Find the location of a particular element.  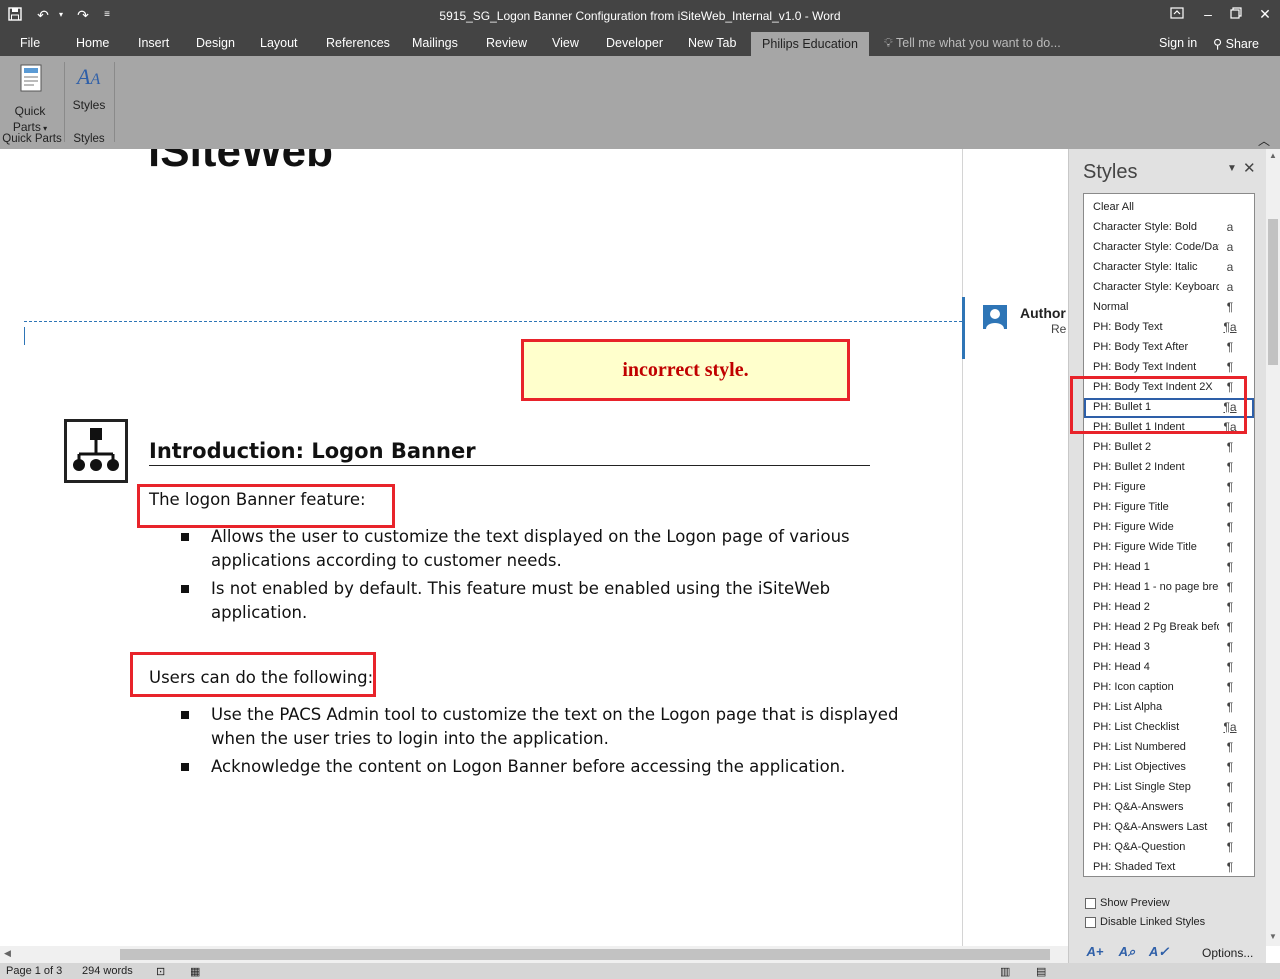

style-item: PH: List Objectives ¶ is located at coordinates (1169, 768).